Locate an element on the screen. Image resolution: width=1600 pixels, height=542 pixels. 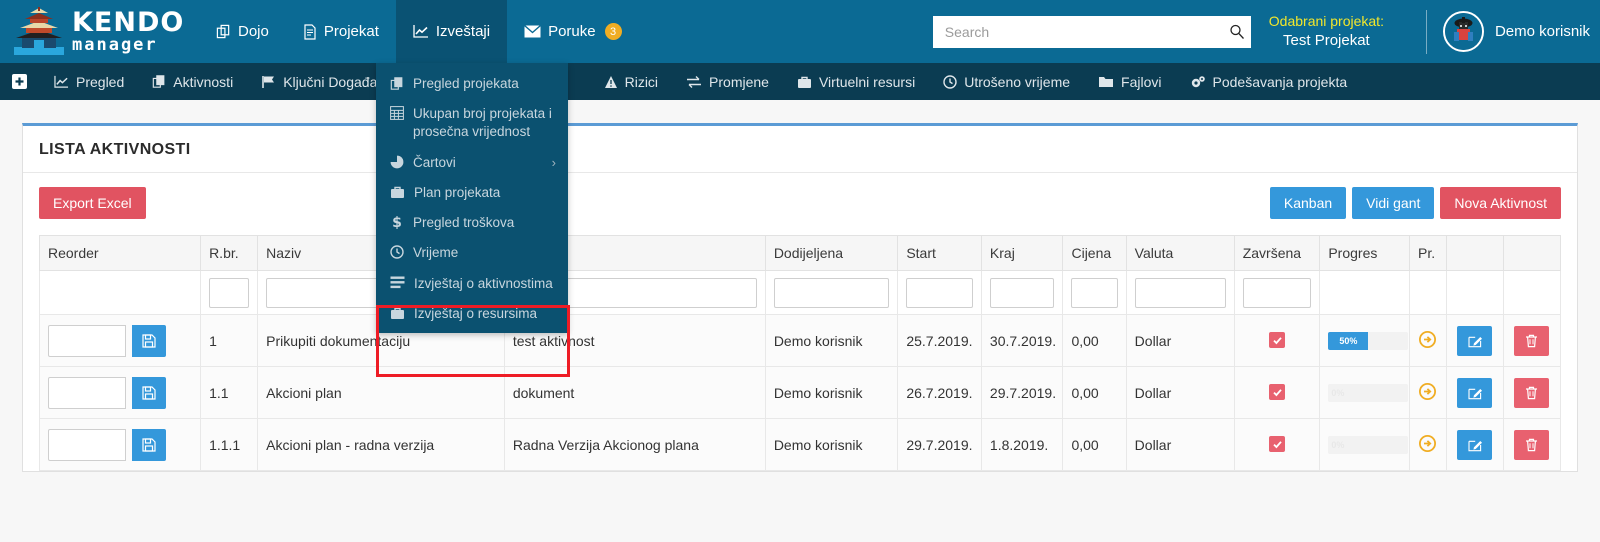
filter-input-kraj is located at coordinates (1022, 292).